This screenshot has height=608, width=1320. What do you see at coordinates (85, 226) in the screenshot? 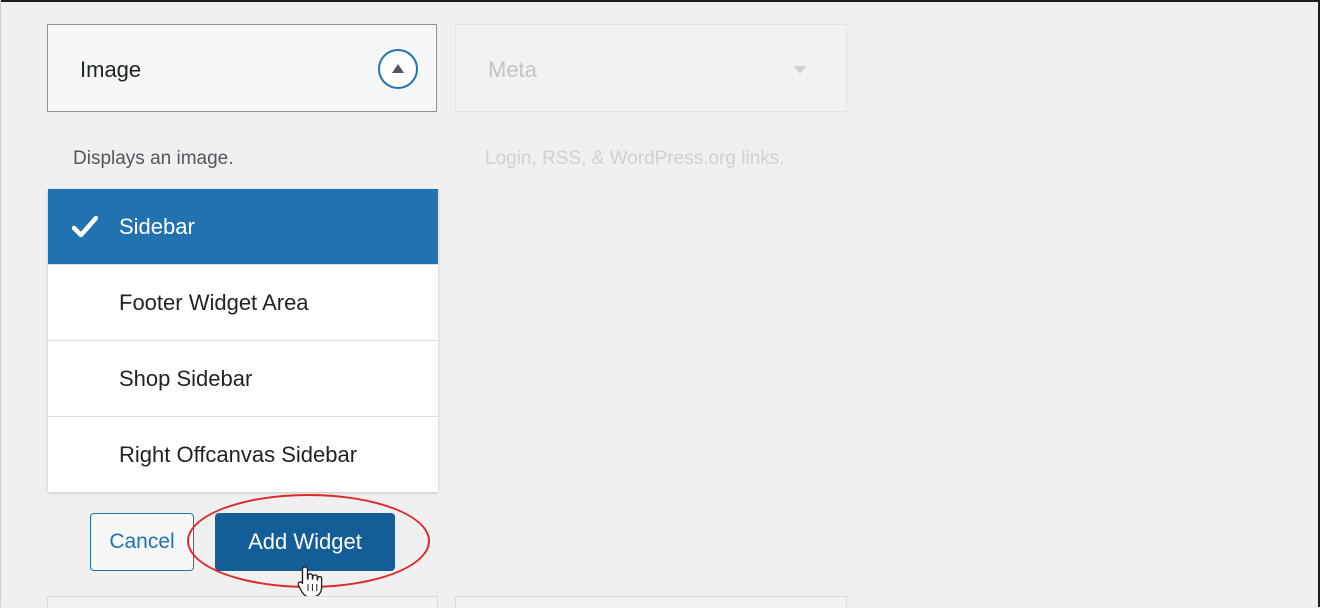
I see `check-icon` at bounding box center [85, 226].